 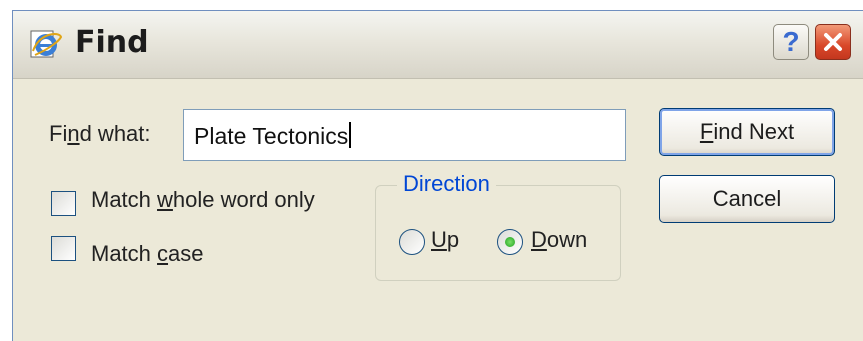 I want to click on cancel-button: Cancel, so click(x=747, y=199).